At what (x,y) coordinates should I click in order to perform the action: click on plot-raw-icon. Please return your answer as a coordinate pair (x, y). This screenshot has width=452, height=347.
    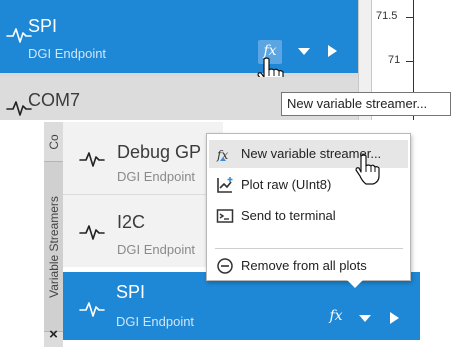
    Looking at the image, I should click on (225, 185).